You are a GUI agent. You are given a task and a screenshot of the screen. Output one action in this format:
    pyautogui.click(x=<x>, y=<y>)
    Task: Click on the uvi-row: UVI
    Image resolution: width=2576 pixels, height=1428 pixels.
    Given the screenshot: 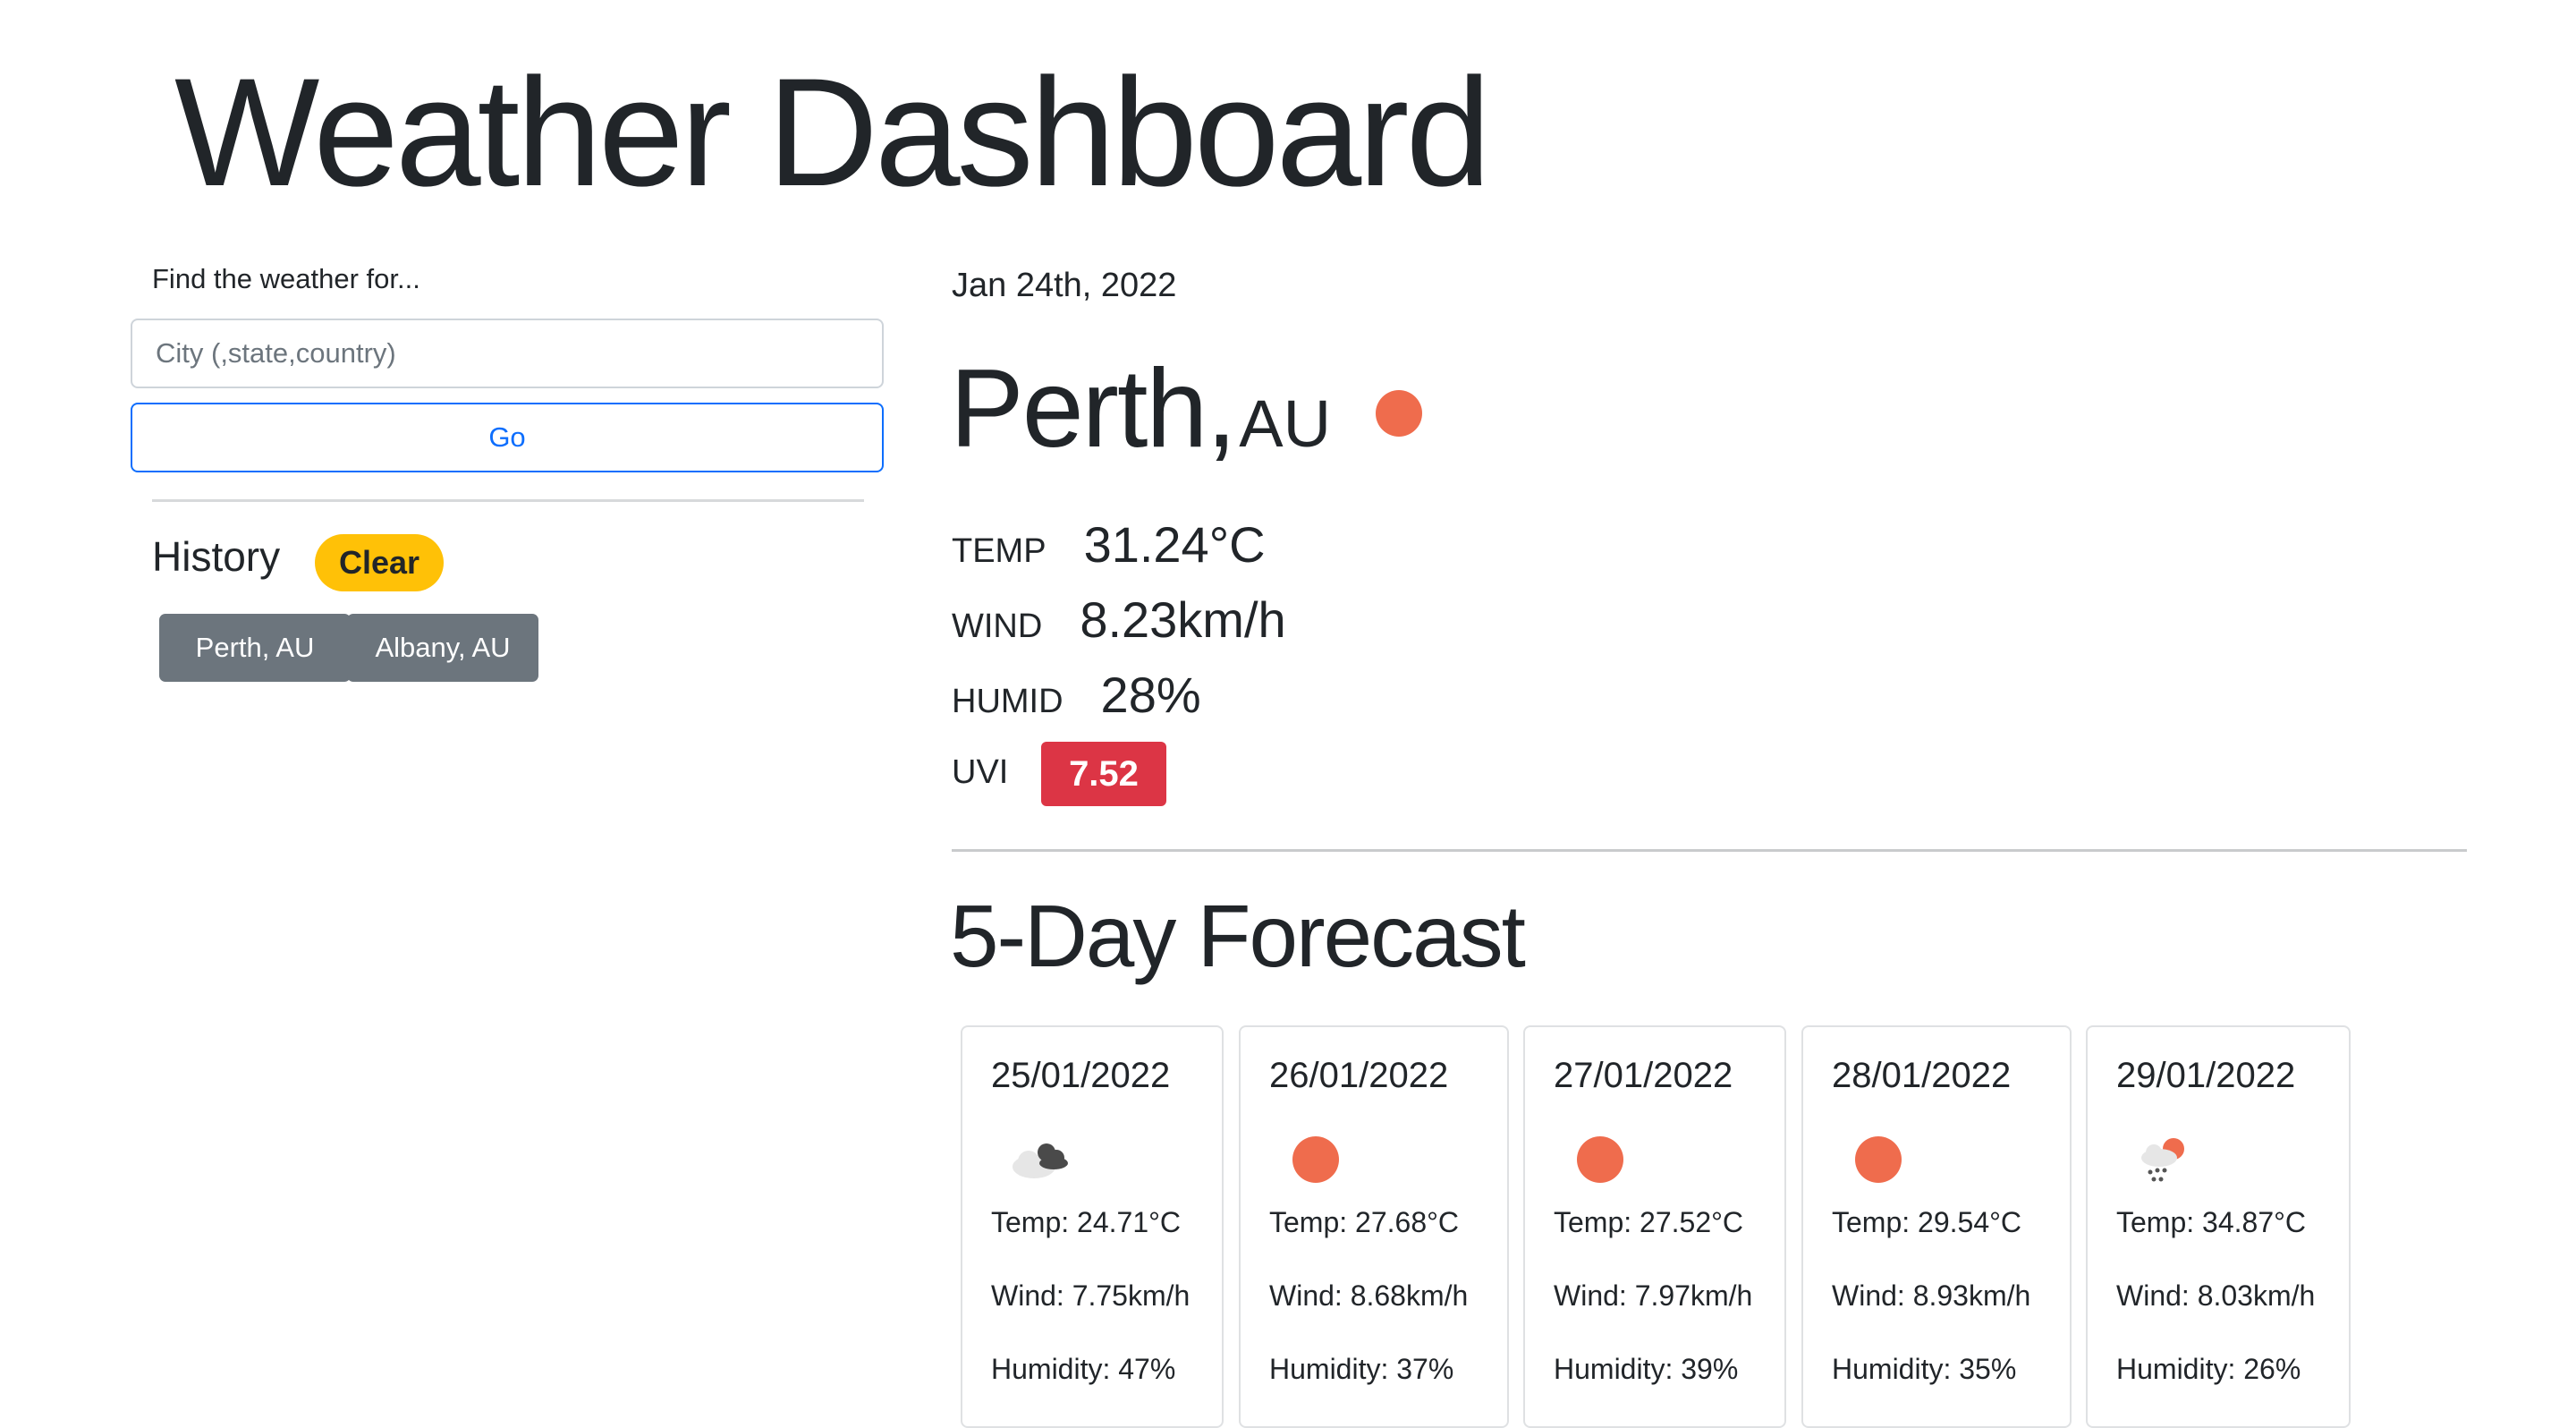 What is the action you would take?
    pyautogui.click(x=980, y=772)
    